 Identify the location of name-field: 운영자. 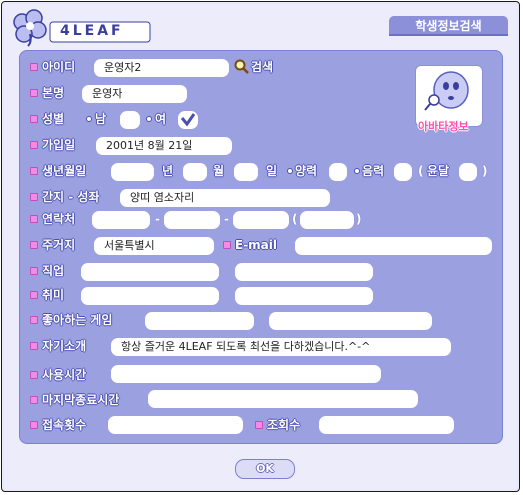
(134, 94).